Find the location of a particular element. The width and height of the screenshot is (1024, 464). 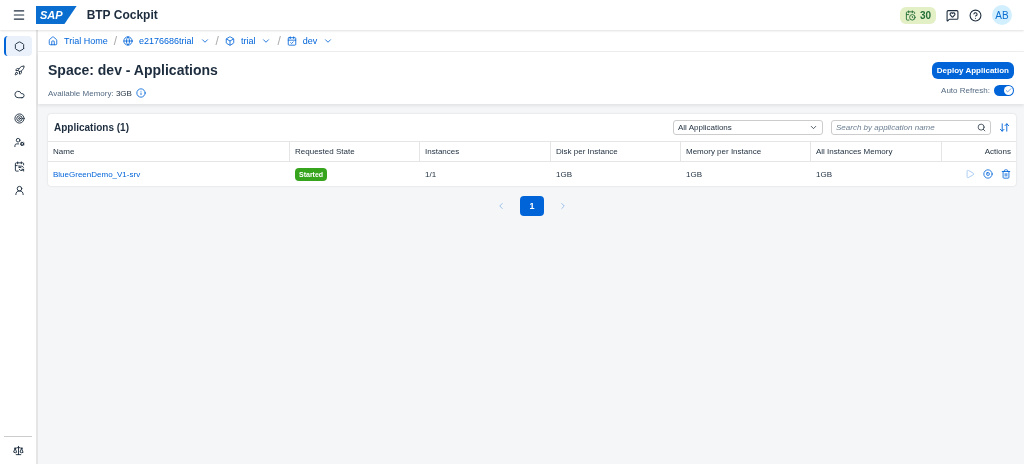

page-button: 1 is located at coordinates (532, 206).